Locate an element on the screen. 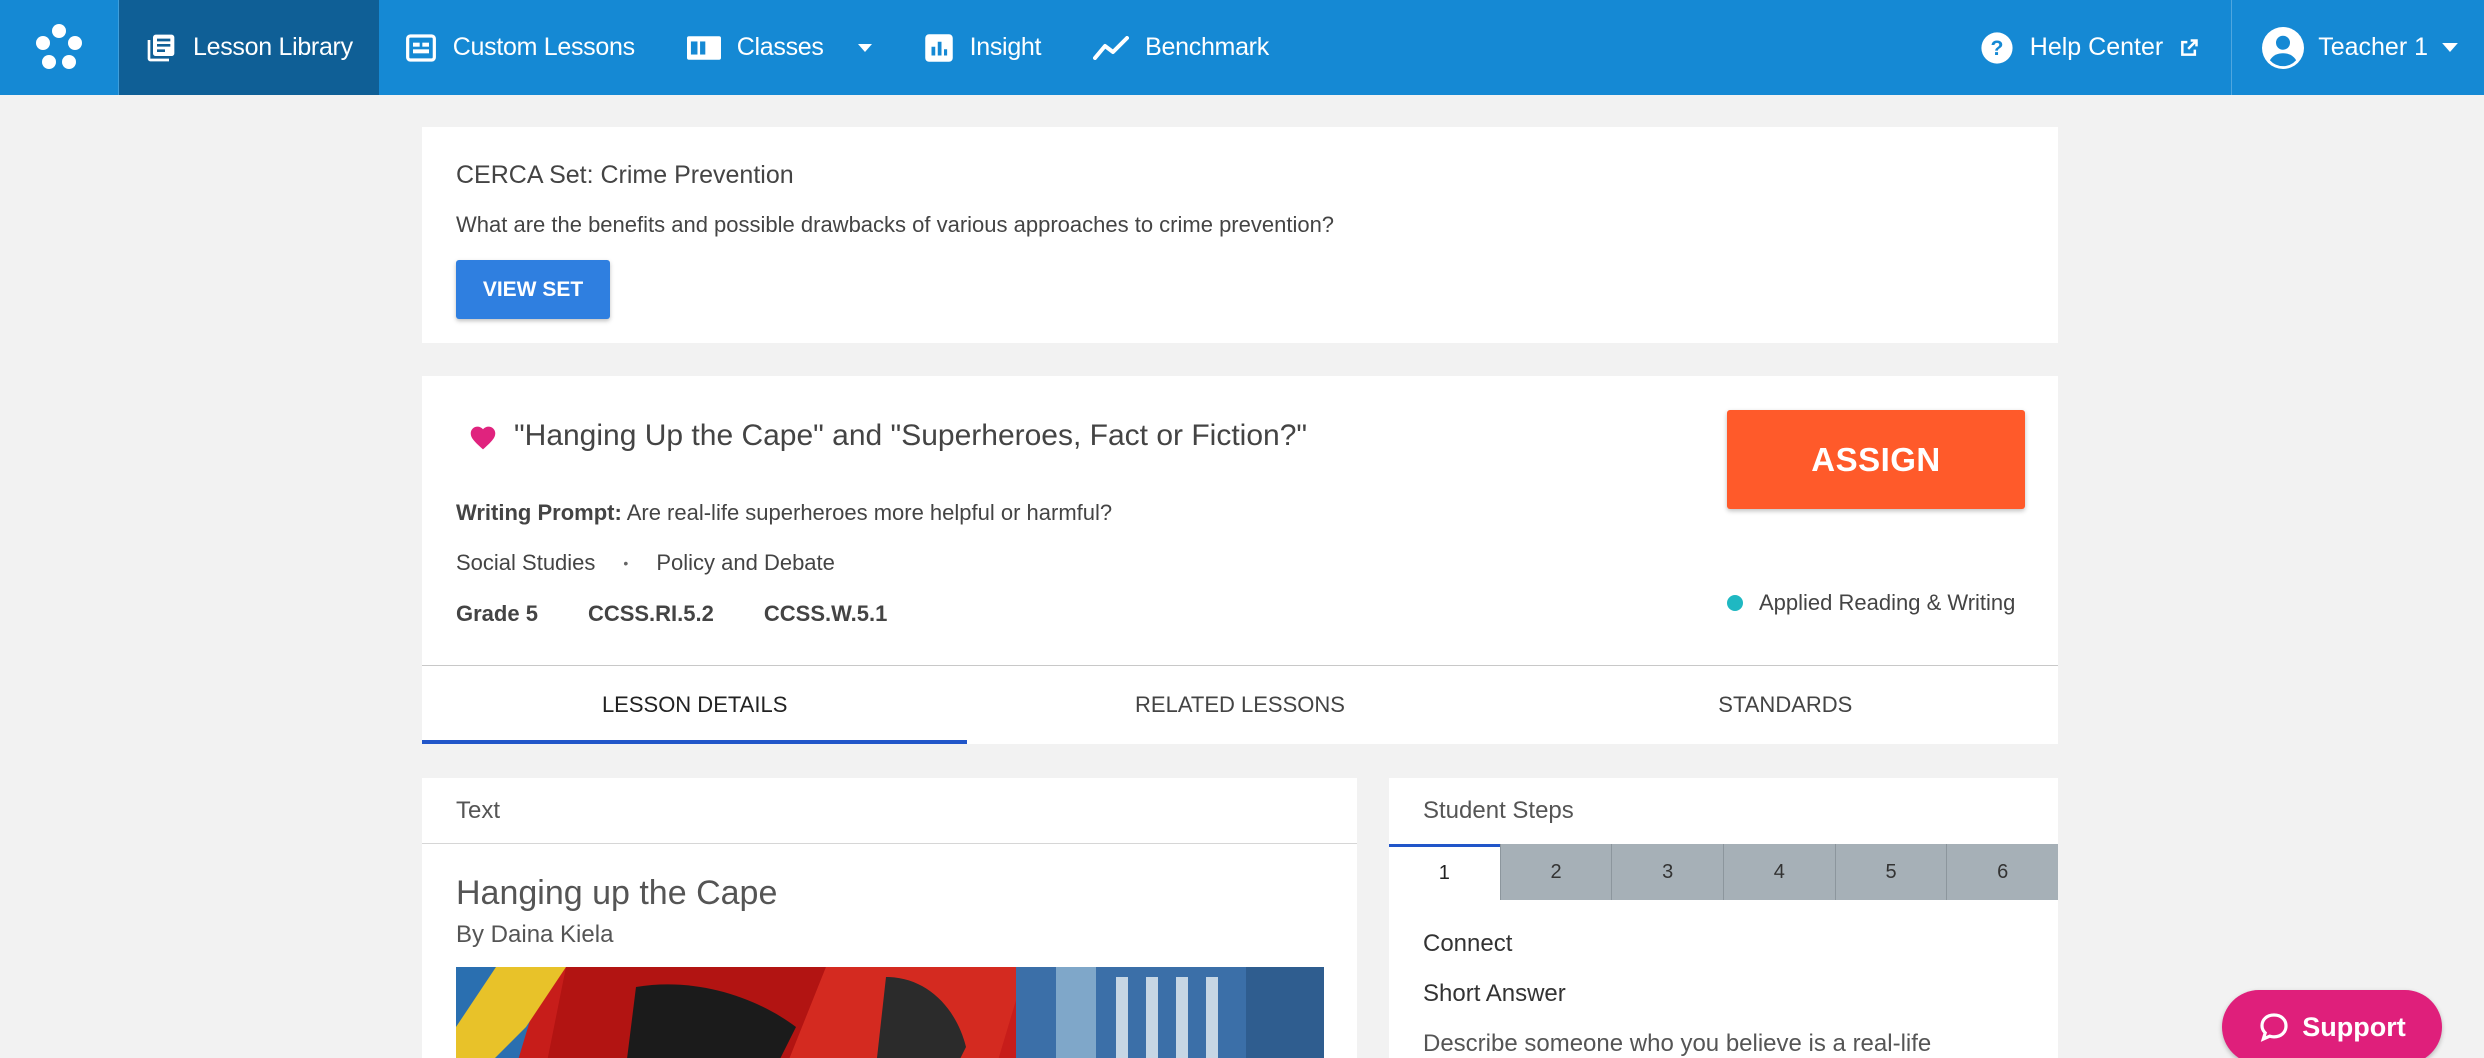  step-tab-6: 6 is located at coordinates (2002, 872).